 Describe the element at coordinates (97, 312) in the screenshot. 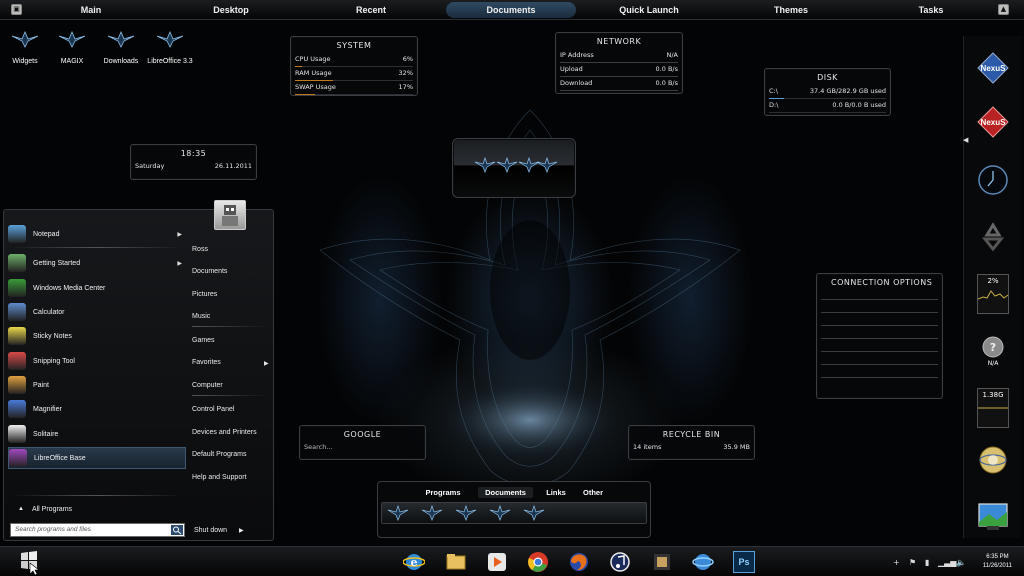

I see `start-menu-item: Calculator` at that location.